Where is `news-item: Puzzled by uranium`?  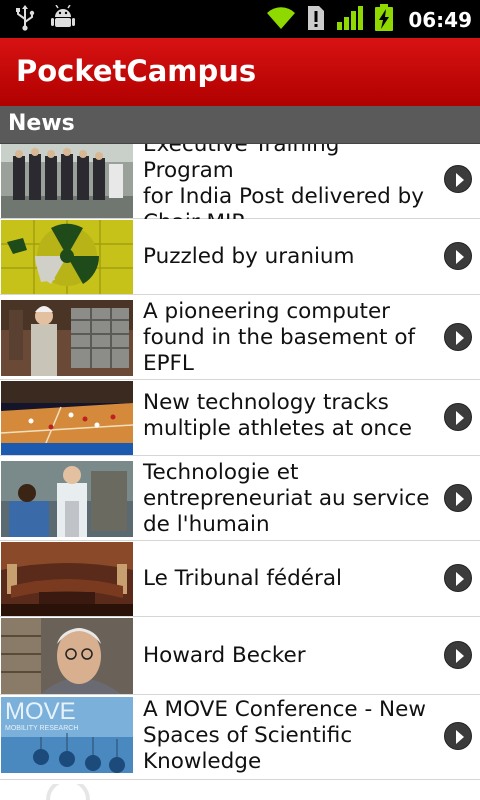
news-item: Puzzled by uranium is located at coordinates (240, 257).